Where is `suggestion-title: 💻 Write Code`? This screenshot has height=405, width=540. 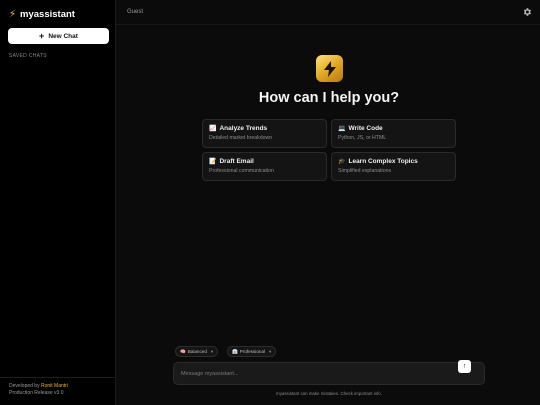
suggestion-title: 💻 Write Code is located at coordinates (393, 128).